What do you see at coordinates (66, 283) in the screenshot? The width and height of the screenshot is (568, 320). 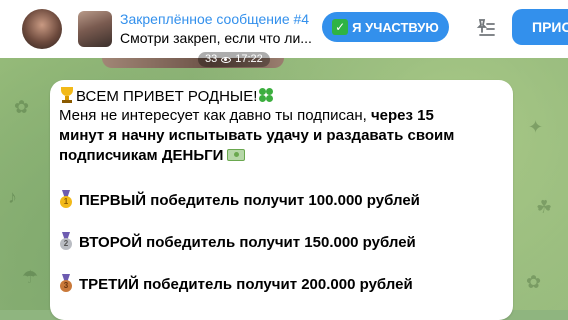 I see `bronze-medal-icon: 3` at bounding box center [66, 283].